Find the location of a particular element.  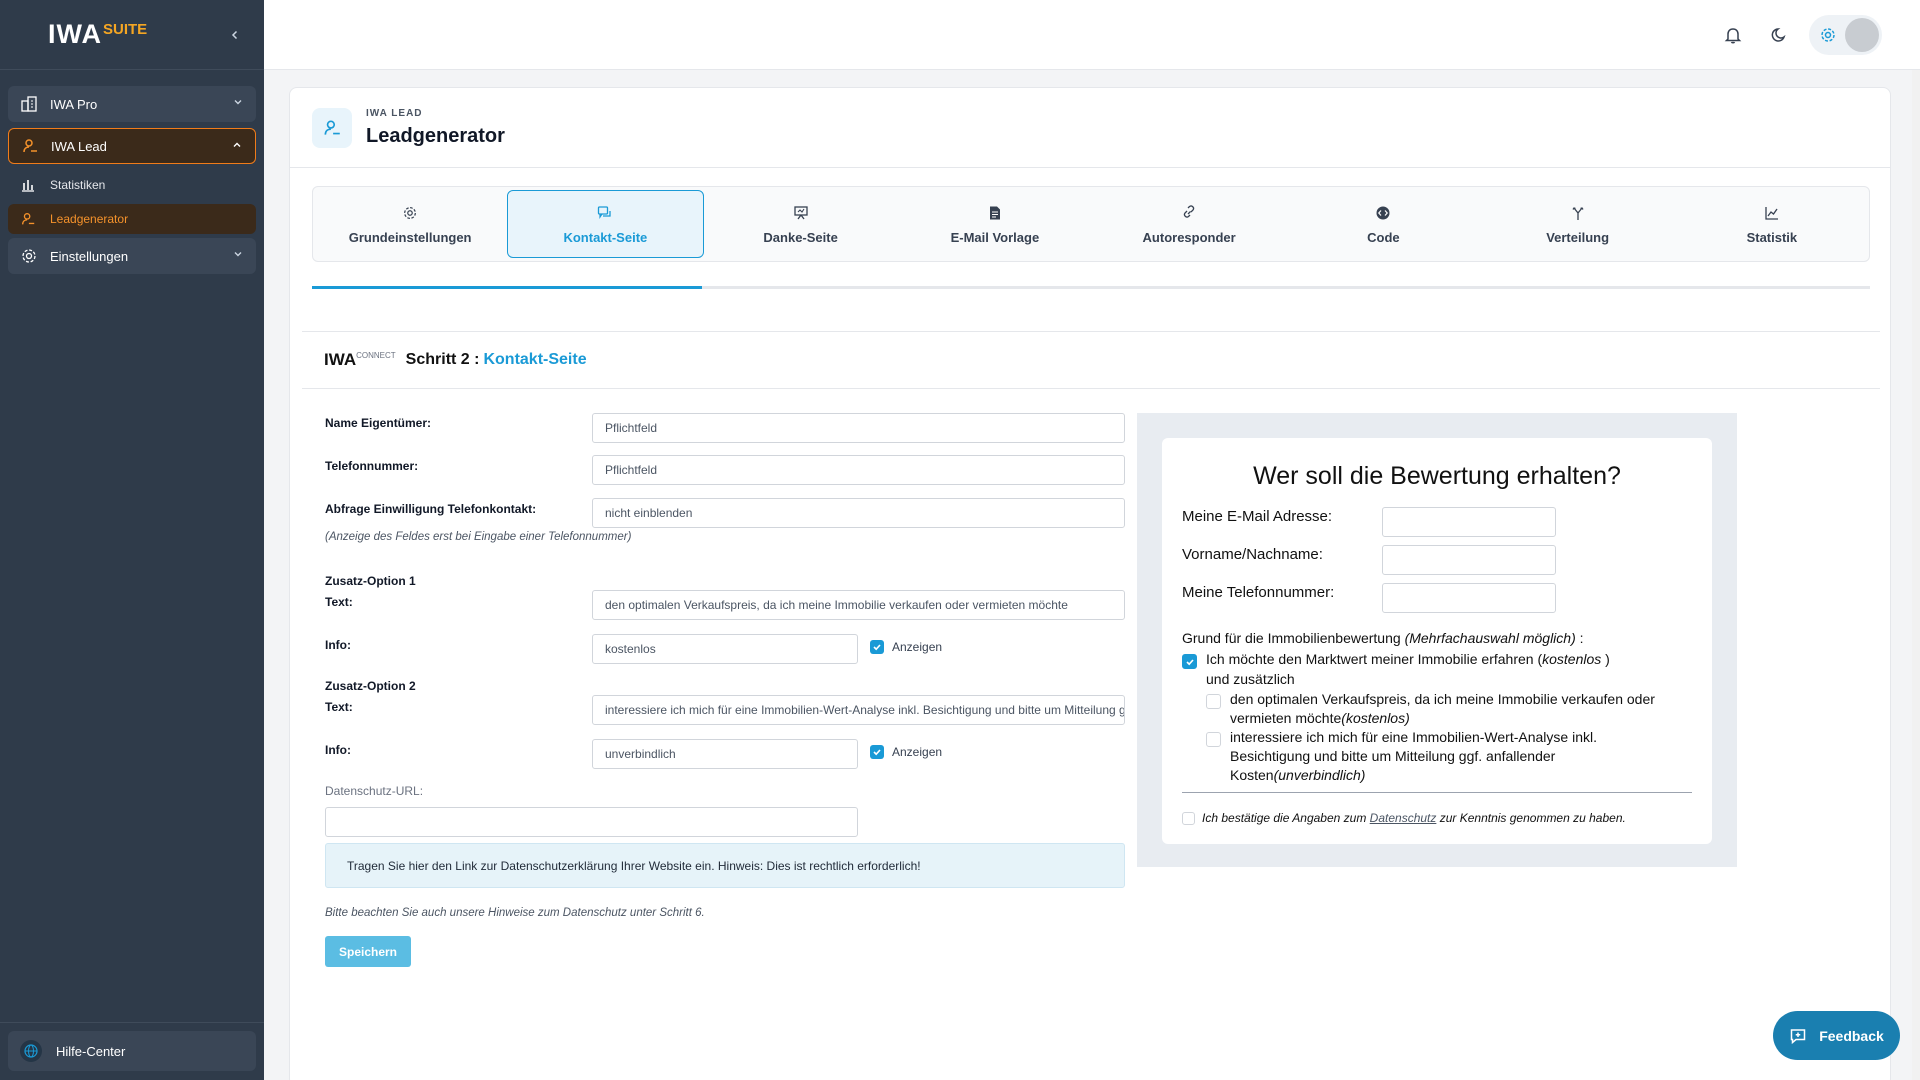

name-owner-input: Pflichtfeld is located at coordinates (858, 428).